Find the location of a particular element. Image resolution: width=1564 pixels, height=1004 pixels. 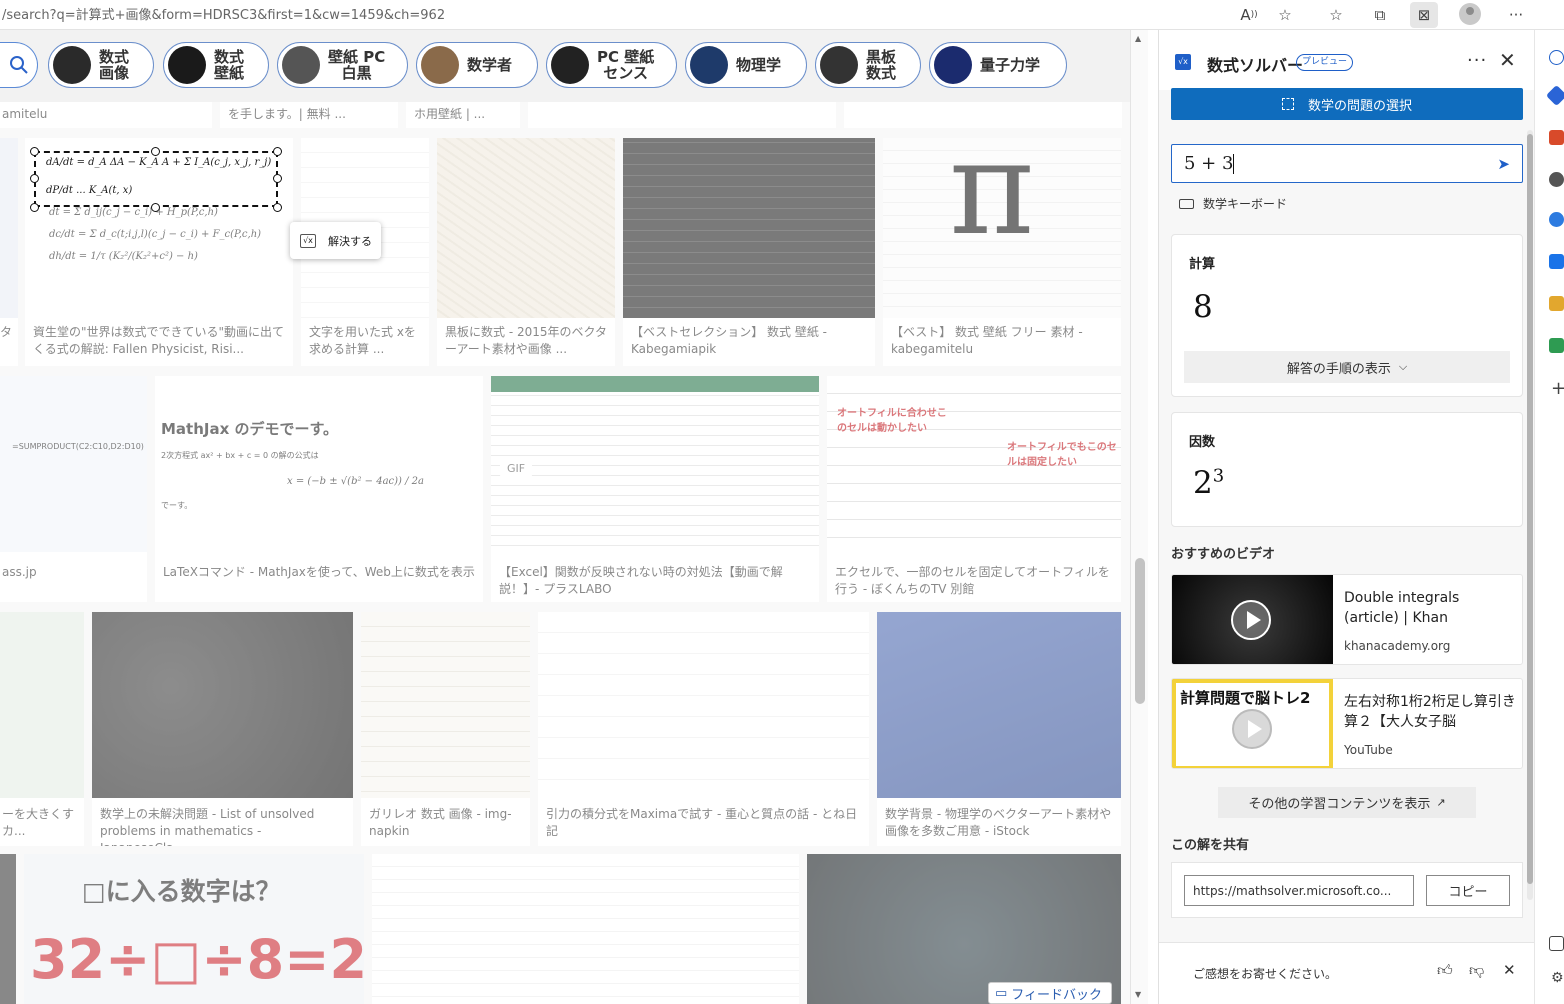

more-content-button: その他の学習コンテンツを表示 ↗ is located at coordinates (1347, 802).